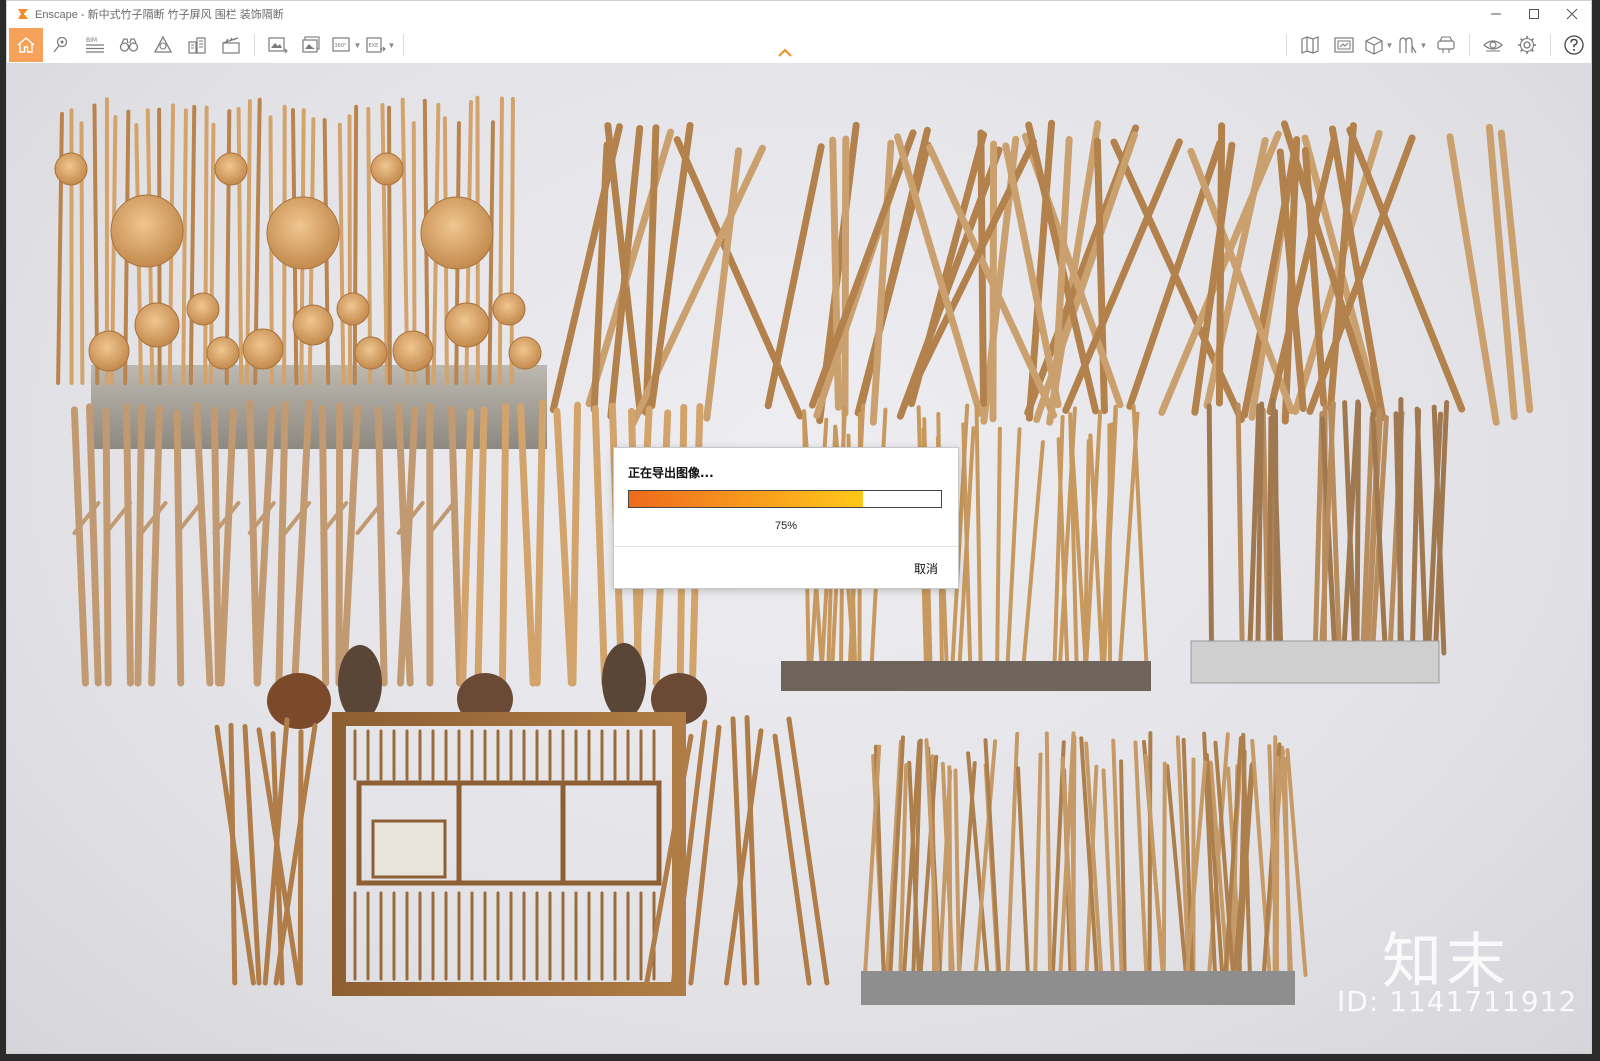 This screenshot has height=1061, width=1600. I want to click on dialog-divider, so click(786, 546).